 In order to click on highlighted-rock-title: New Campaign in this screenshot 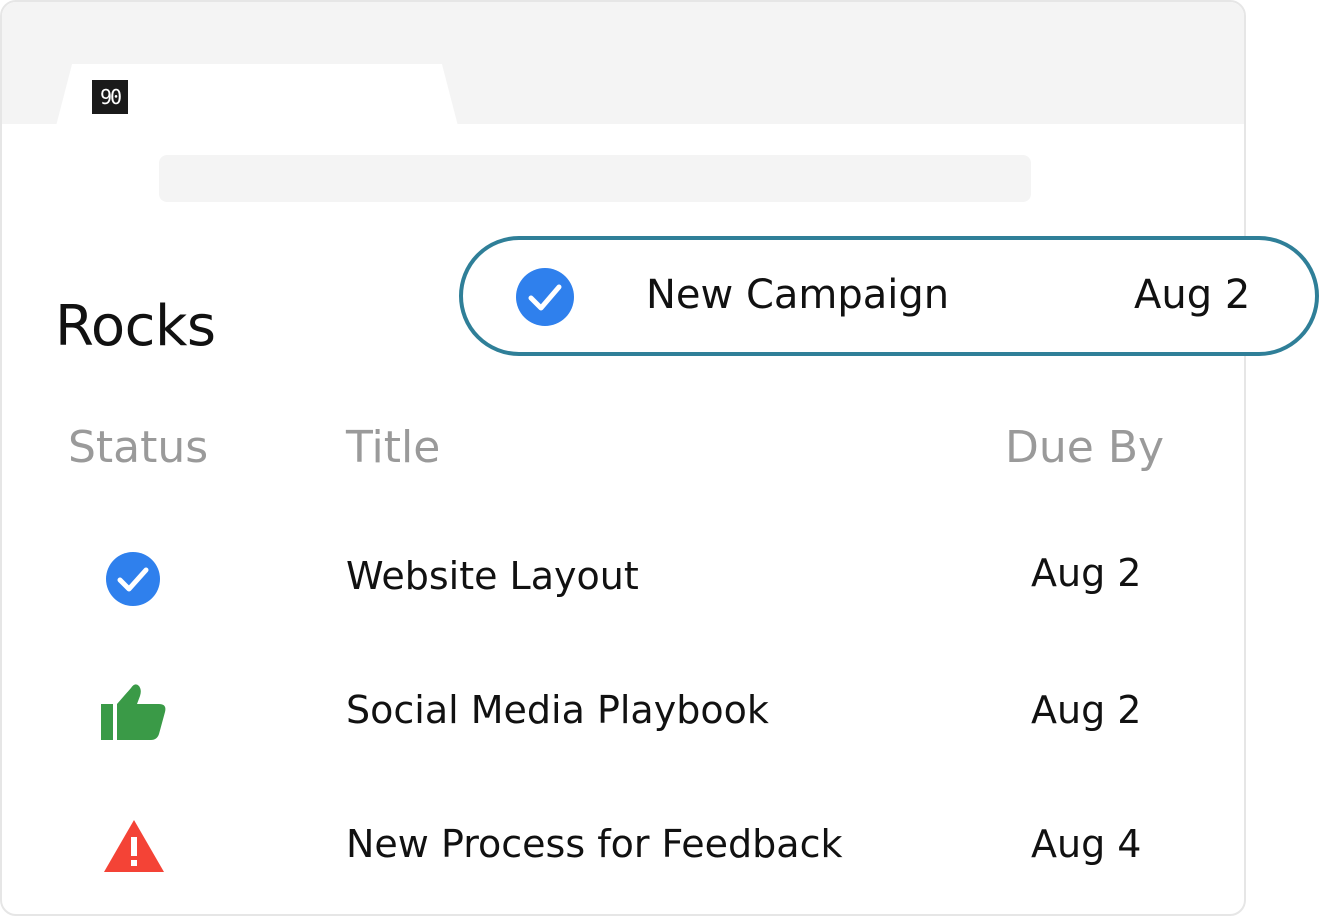, I will do `click(798, 295)`.